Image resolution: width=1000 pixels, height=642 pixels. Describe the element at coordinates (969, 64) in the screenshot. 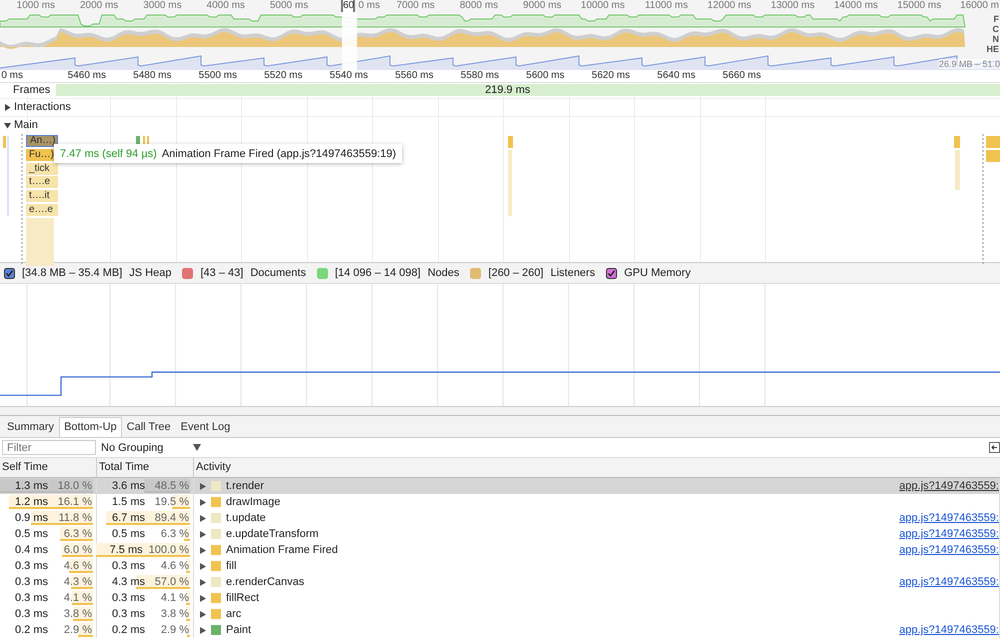

I see `heap-range-label: 26.9 MB – 51.0` at that location.